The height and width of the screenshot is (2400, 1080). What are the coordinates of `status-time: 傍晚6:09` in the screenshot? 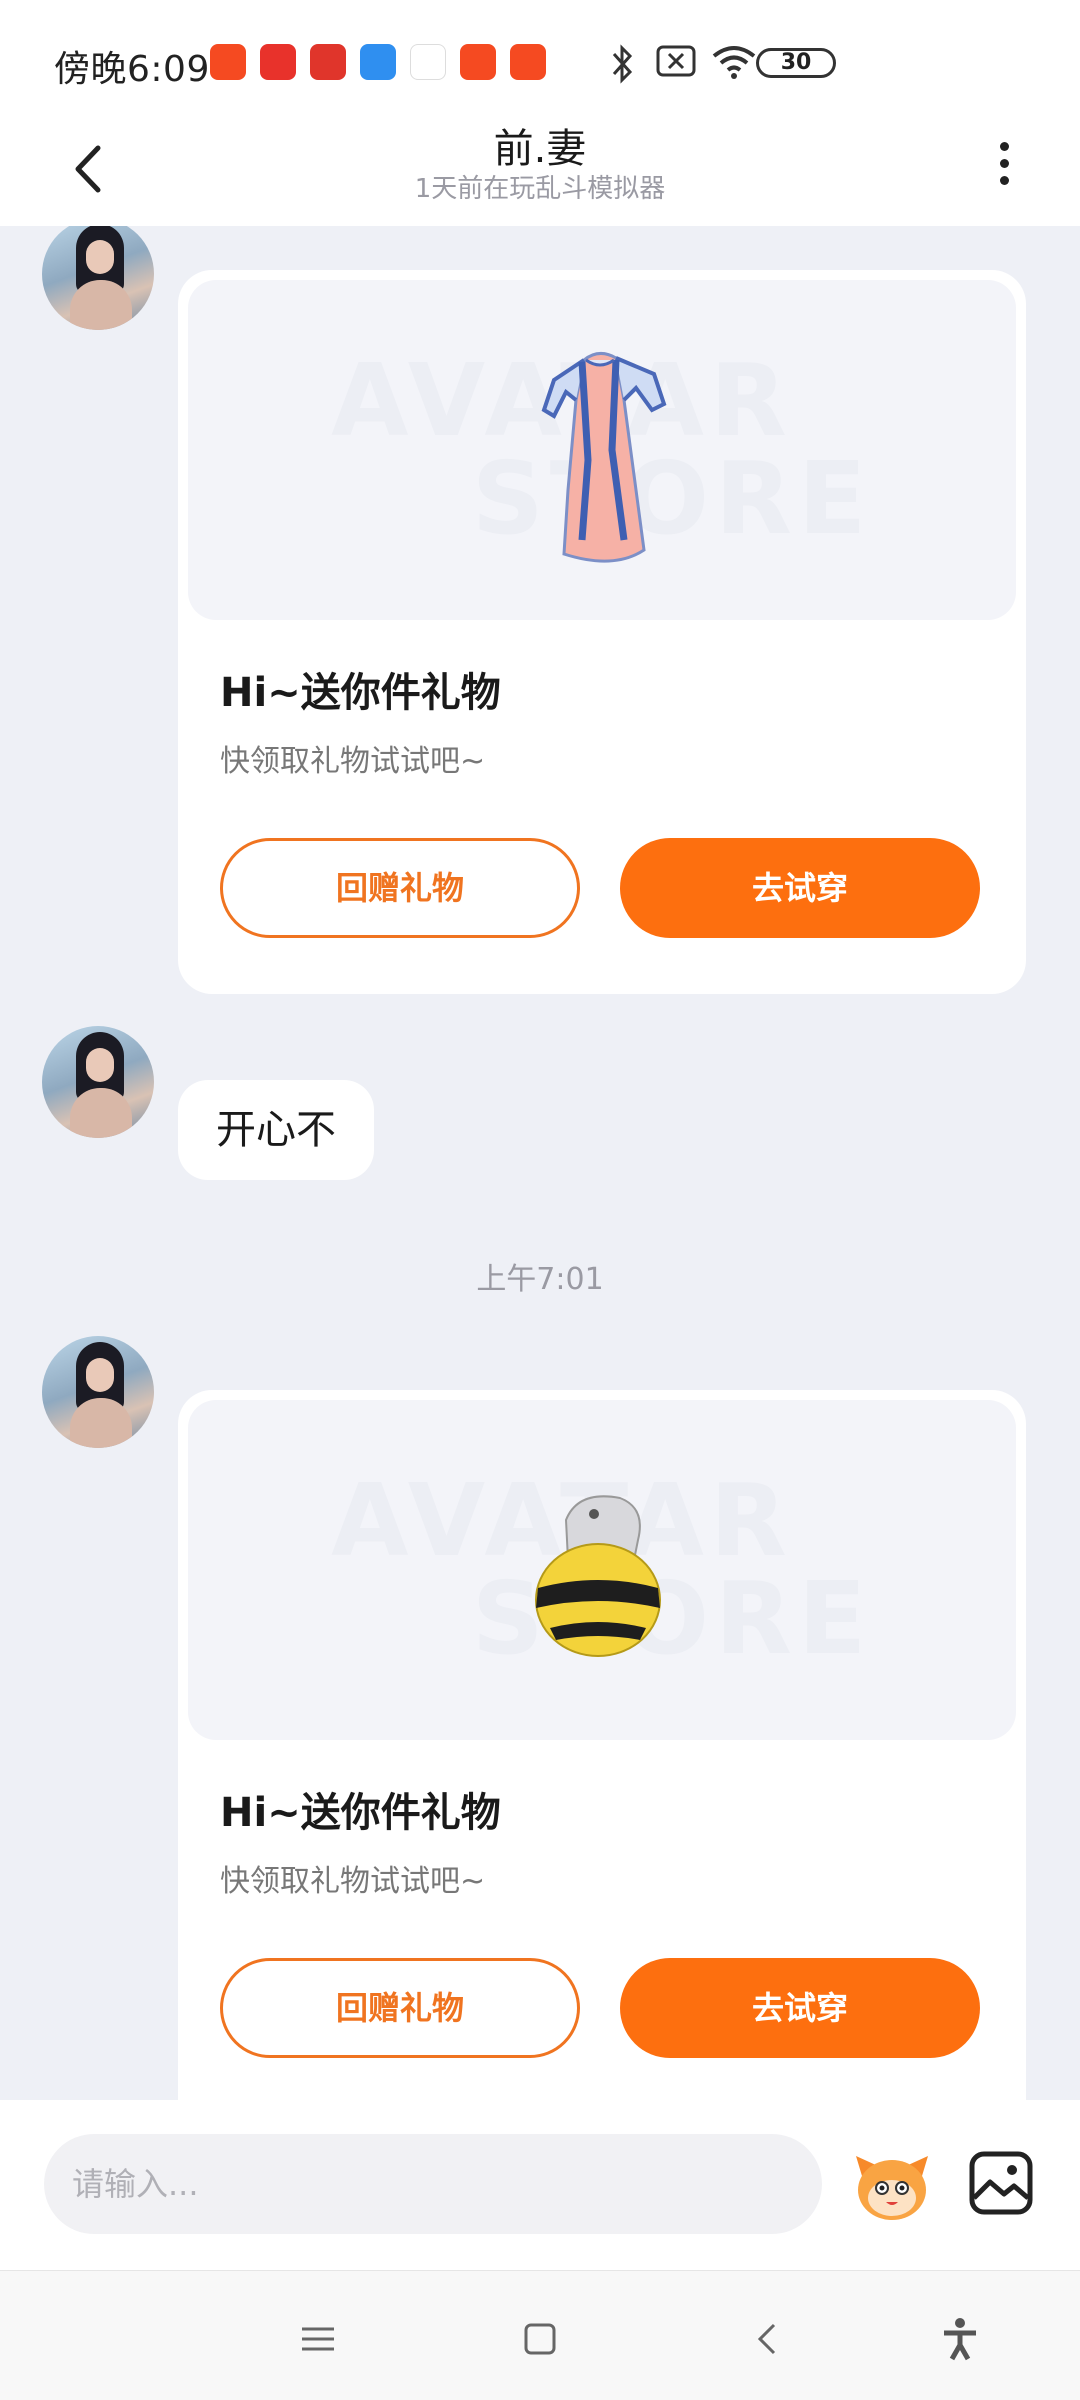 It's located at (132, 69).